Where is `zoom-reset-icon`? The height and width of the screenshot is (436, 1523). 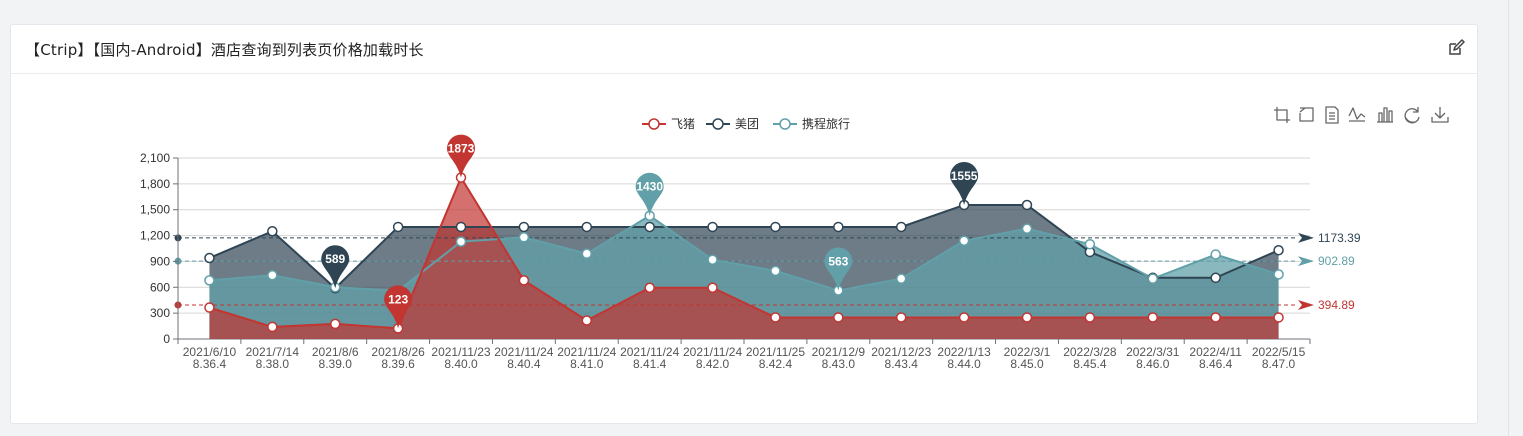
zoom-reset-icon is located at coordinates (1306, 114).